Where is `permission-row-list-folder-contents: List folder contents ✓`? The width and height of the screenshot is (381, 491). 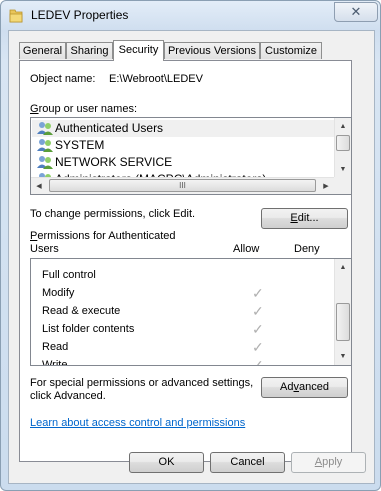
permission-row-list-folder-contents: List folder contents ✓ is located at coordinates (153, 329).